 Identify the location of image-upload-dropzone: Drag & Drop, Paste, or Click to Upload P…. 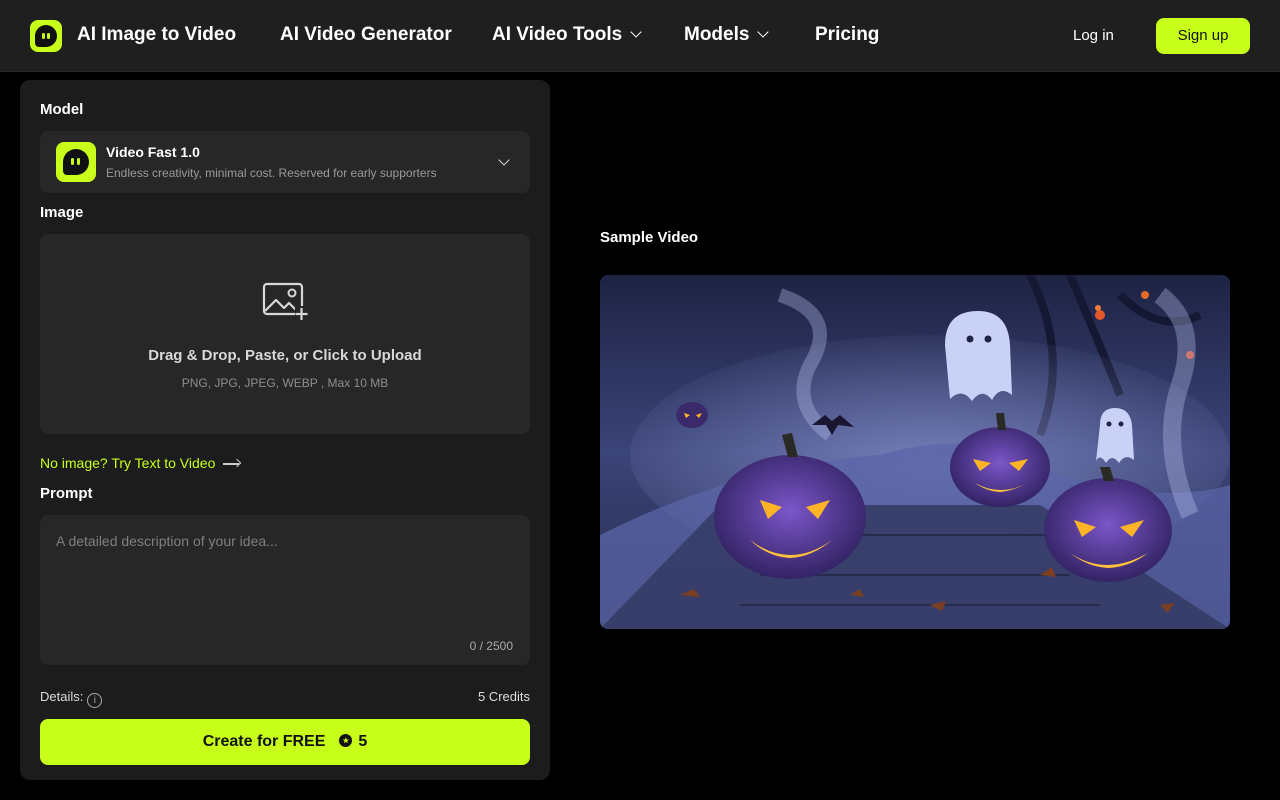
(285, 334).